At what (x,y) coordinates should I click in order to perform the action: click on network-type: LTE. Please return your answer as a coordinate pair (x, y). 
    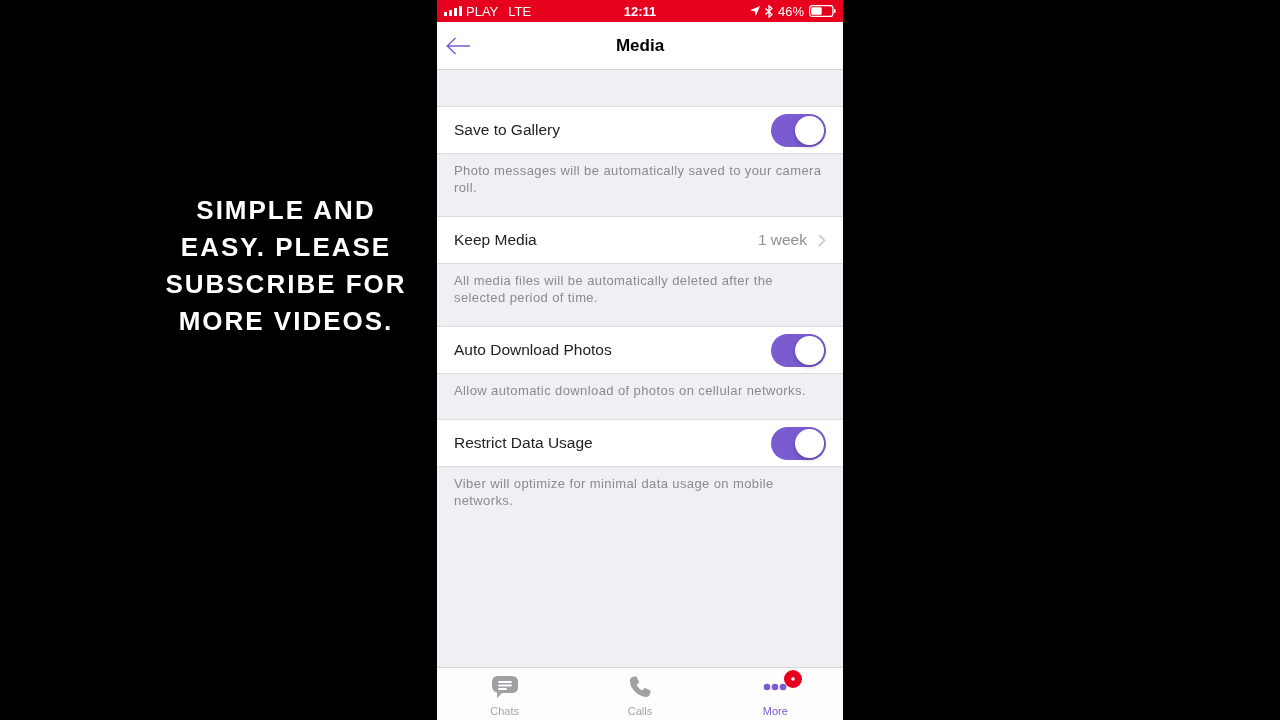
    Looking at the image, I should click on (520, 11).